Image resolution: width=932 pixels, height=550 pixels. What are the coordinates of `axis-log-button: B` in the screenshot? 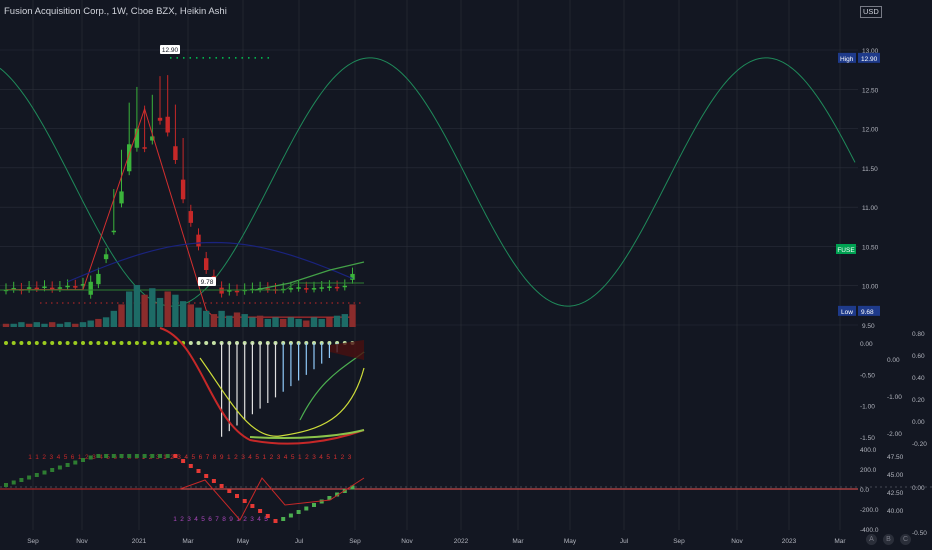 It's located at (888, 539).